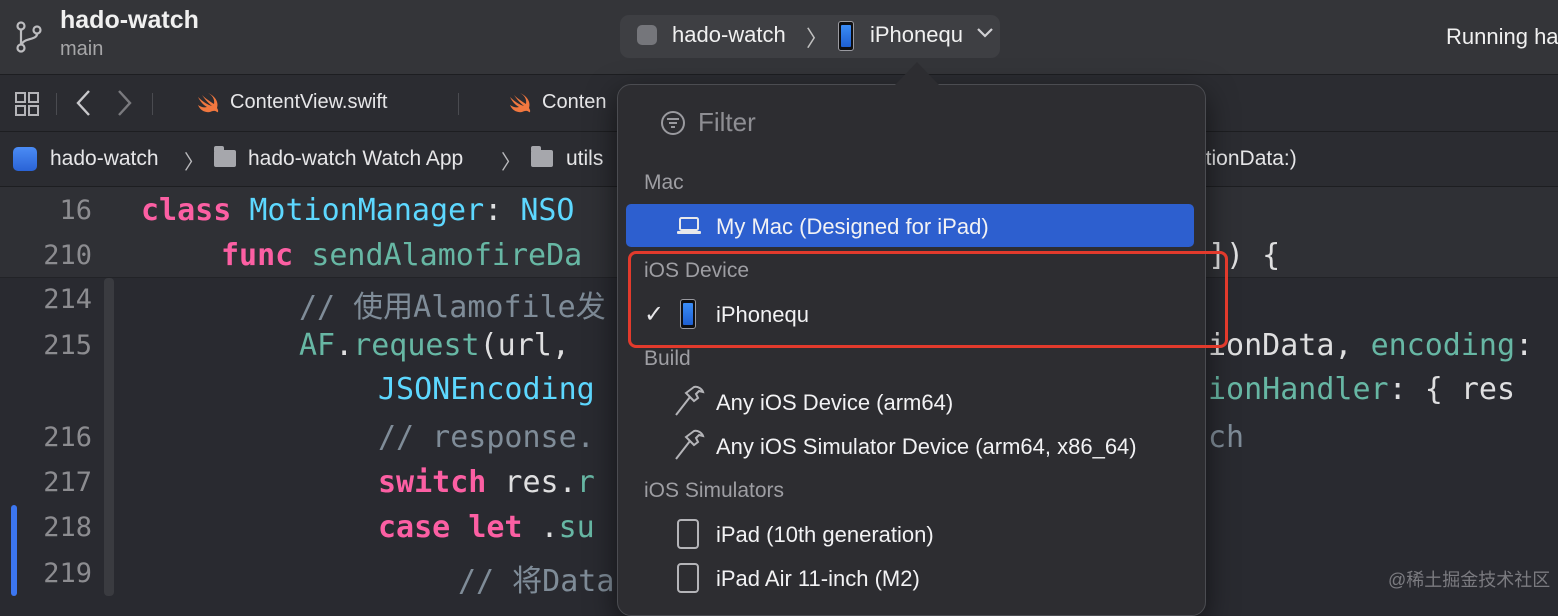 The image size is (1558, 616). Describe the element at coordinates (29, 37) in the screenshot. I see `branch-icon` at that location.